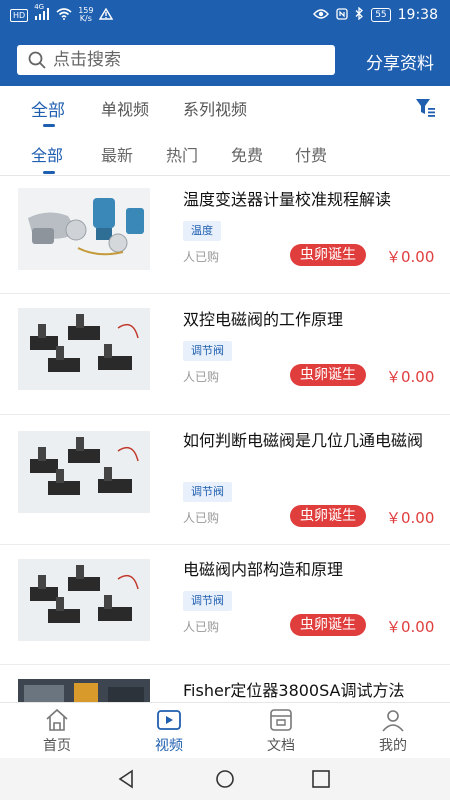  I want to click on nav-home: 首页, so click(57, 731).